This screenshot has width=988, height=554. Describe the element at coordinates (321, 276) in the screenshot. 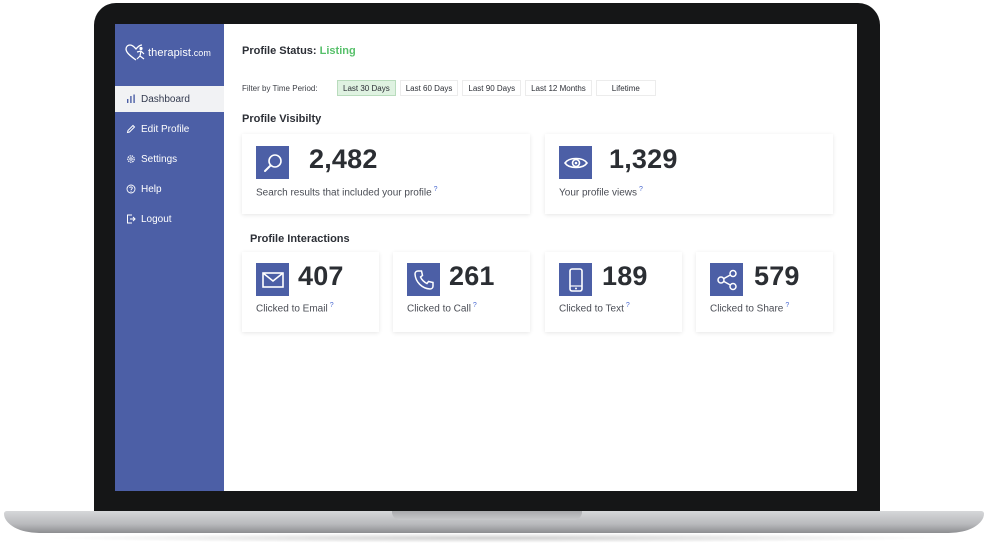

I see `email-count: 407` at that location.